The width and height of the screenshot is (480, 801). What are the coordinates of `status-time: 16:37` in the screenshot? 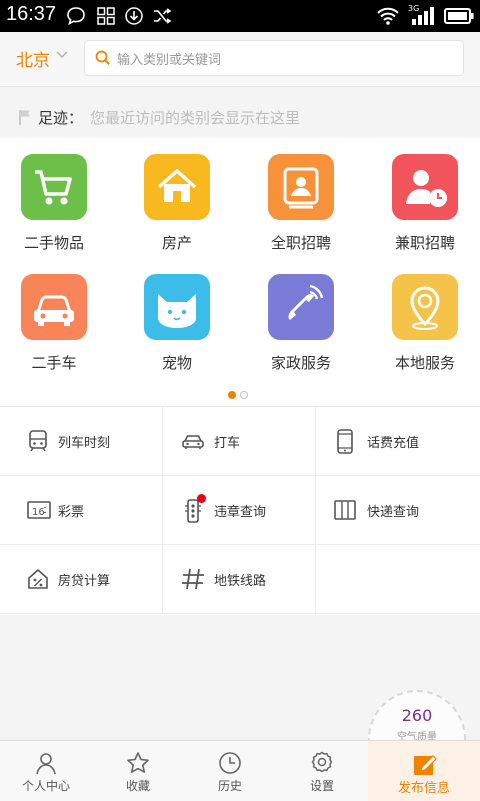 It's located at (31, 14).